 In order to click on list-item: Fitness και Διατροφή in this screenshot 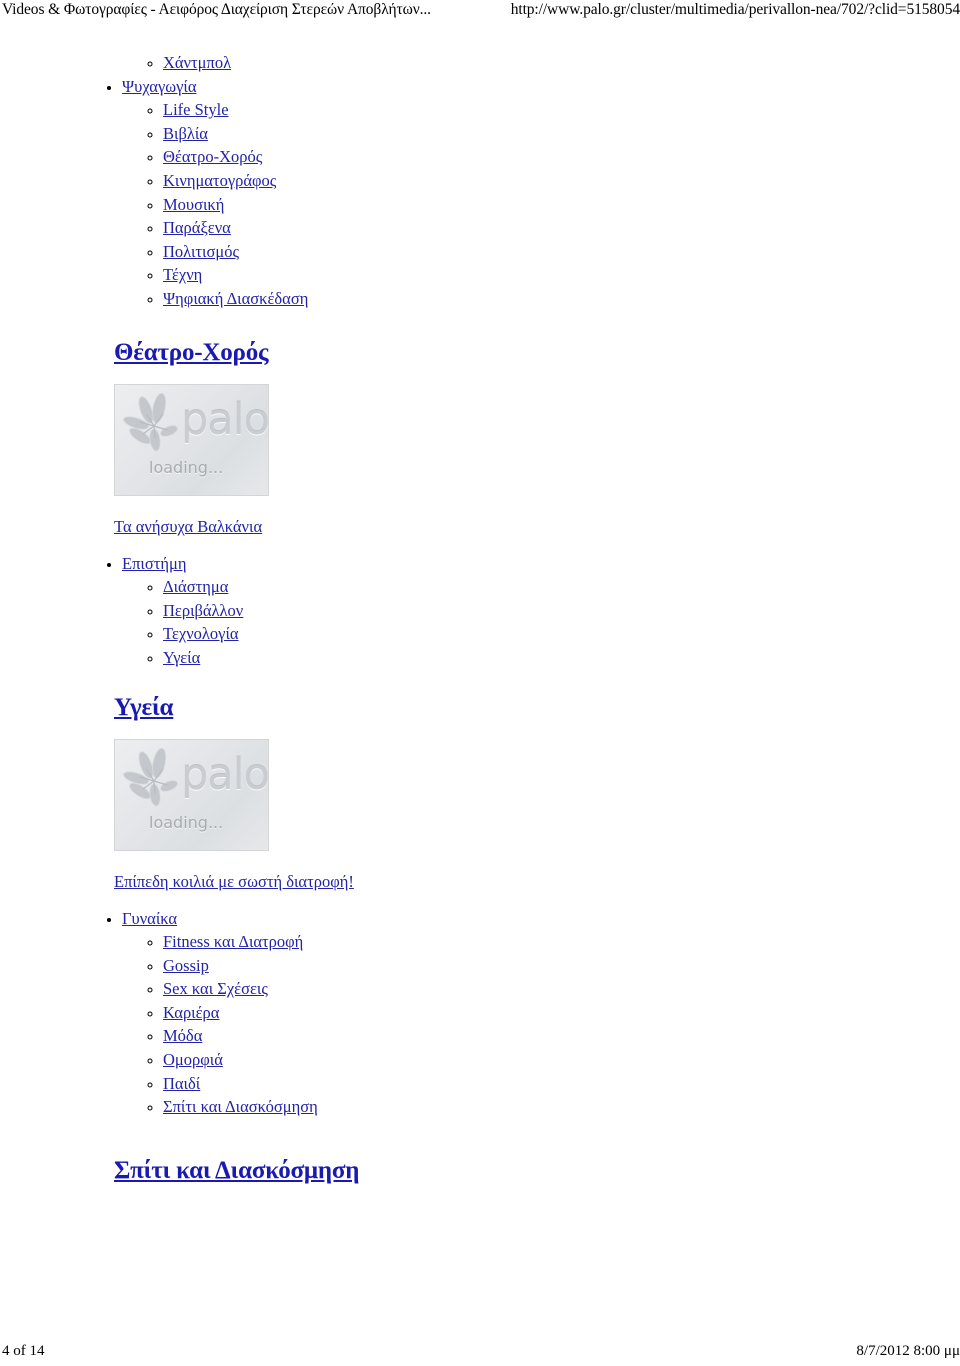, I will do `click(561, 943)`.